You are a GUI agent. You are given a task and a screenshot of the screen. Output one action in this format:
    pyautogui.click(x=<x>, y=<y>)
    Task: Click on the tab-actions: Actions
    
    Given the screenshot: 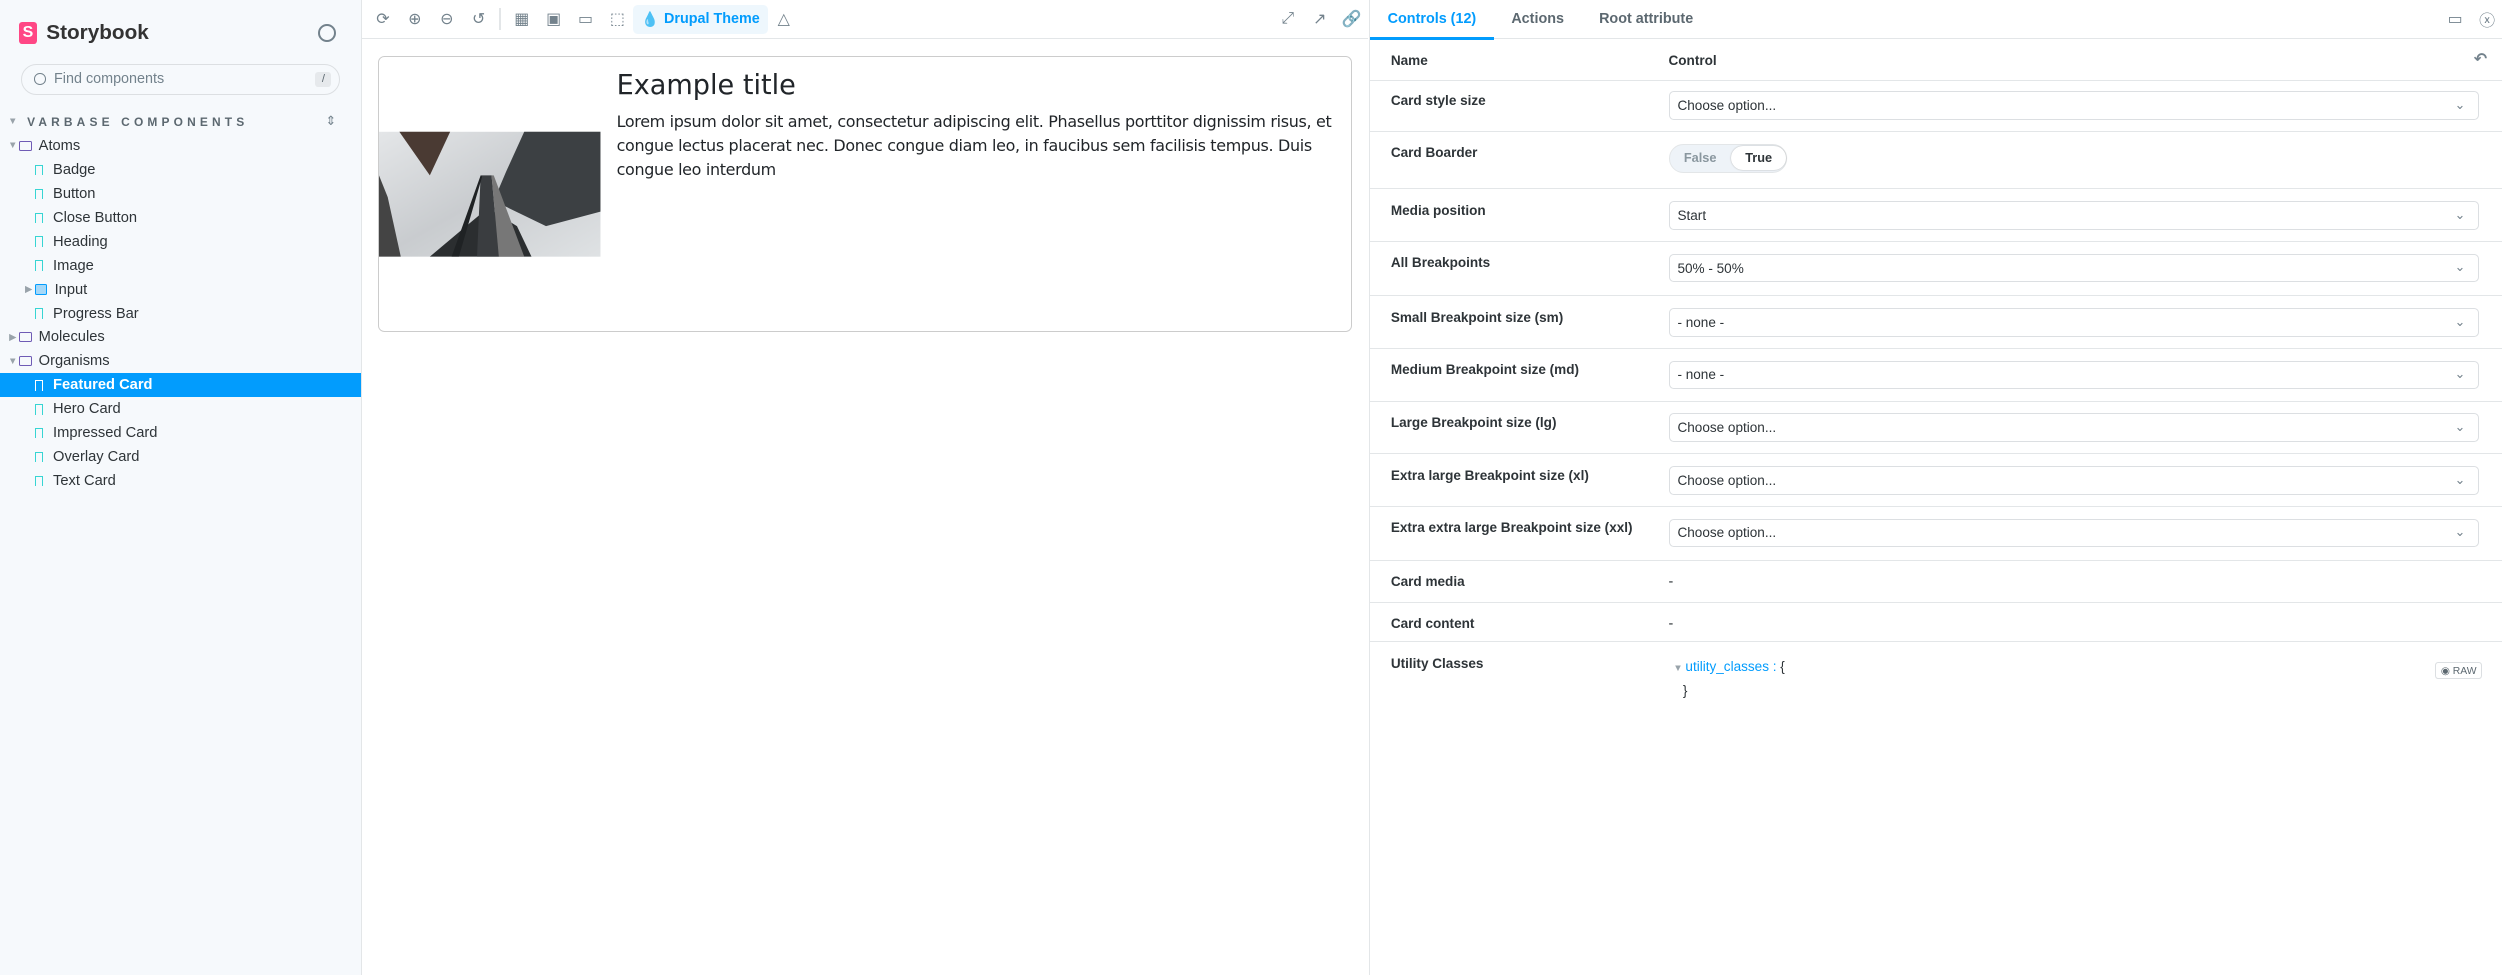 What is the action you would take?
    pyautogui.click(x=1538, y=19)
    